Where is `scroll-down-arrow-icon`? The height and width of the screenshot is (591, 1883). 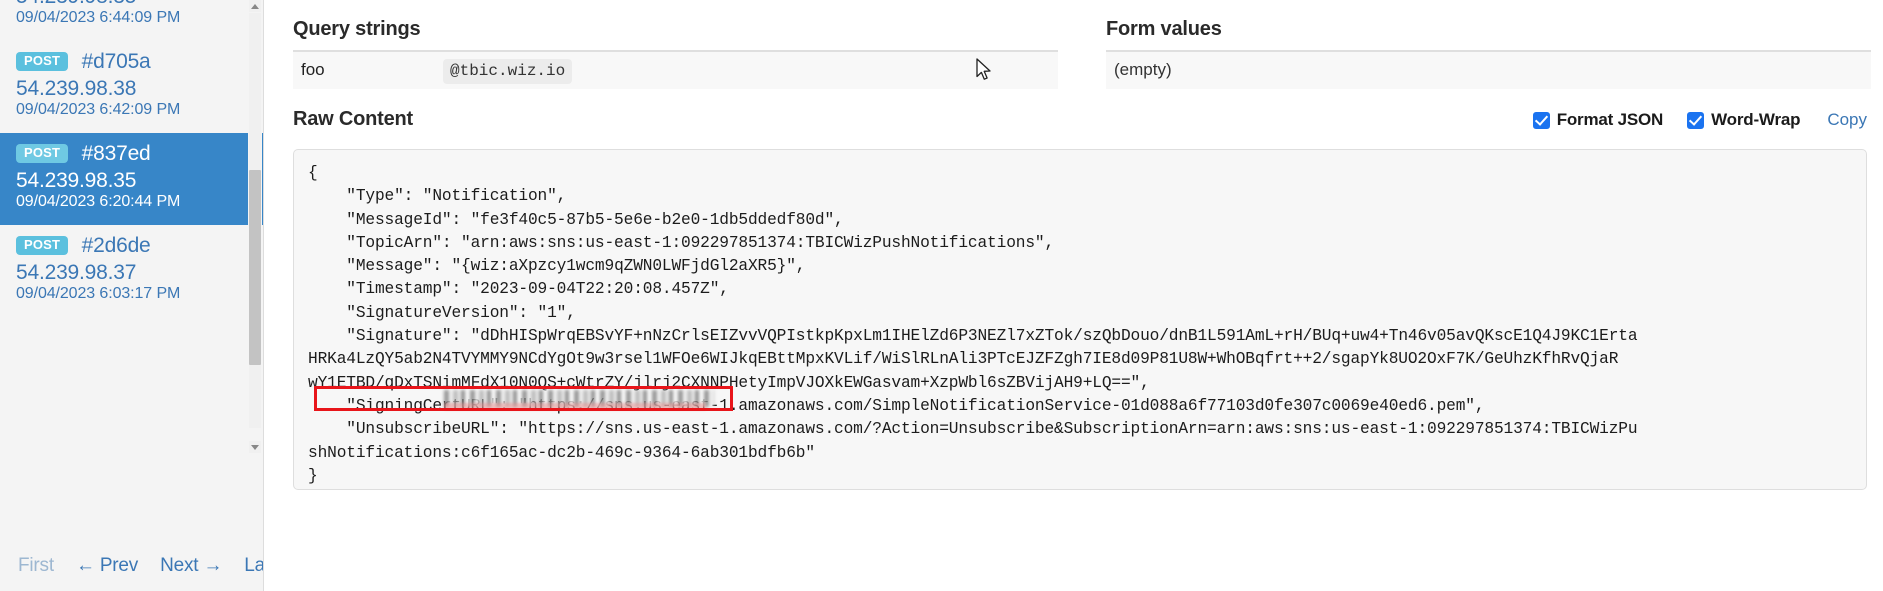
scroll-down-arrow-icon is located at coordinates (255, 447).